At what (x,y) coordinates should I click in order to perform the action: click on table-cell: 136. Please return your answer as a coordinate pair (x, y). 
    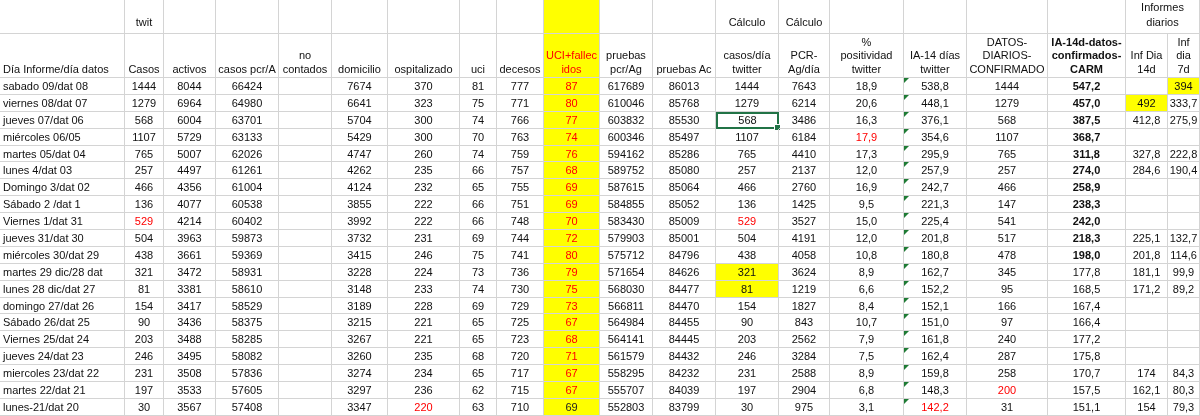
    Looking at the image, I should click on (144, 205).